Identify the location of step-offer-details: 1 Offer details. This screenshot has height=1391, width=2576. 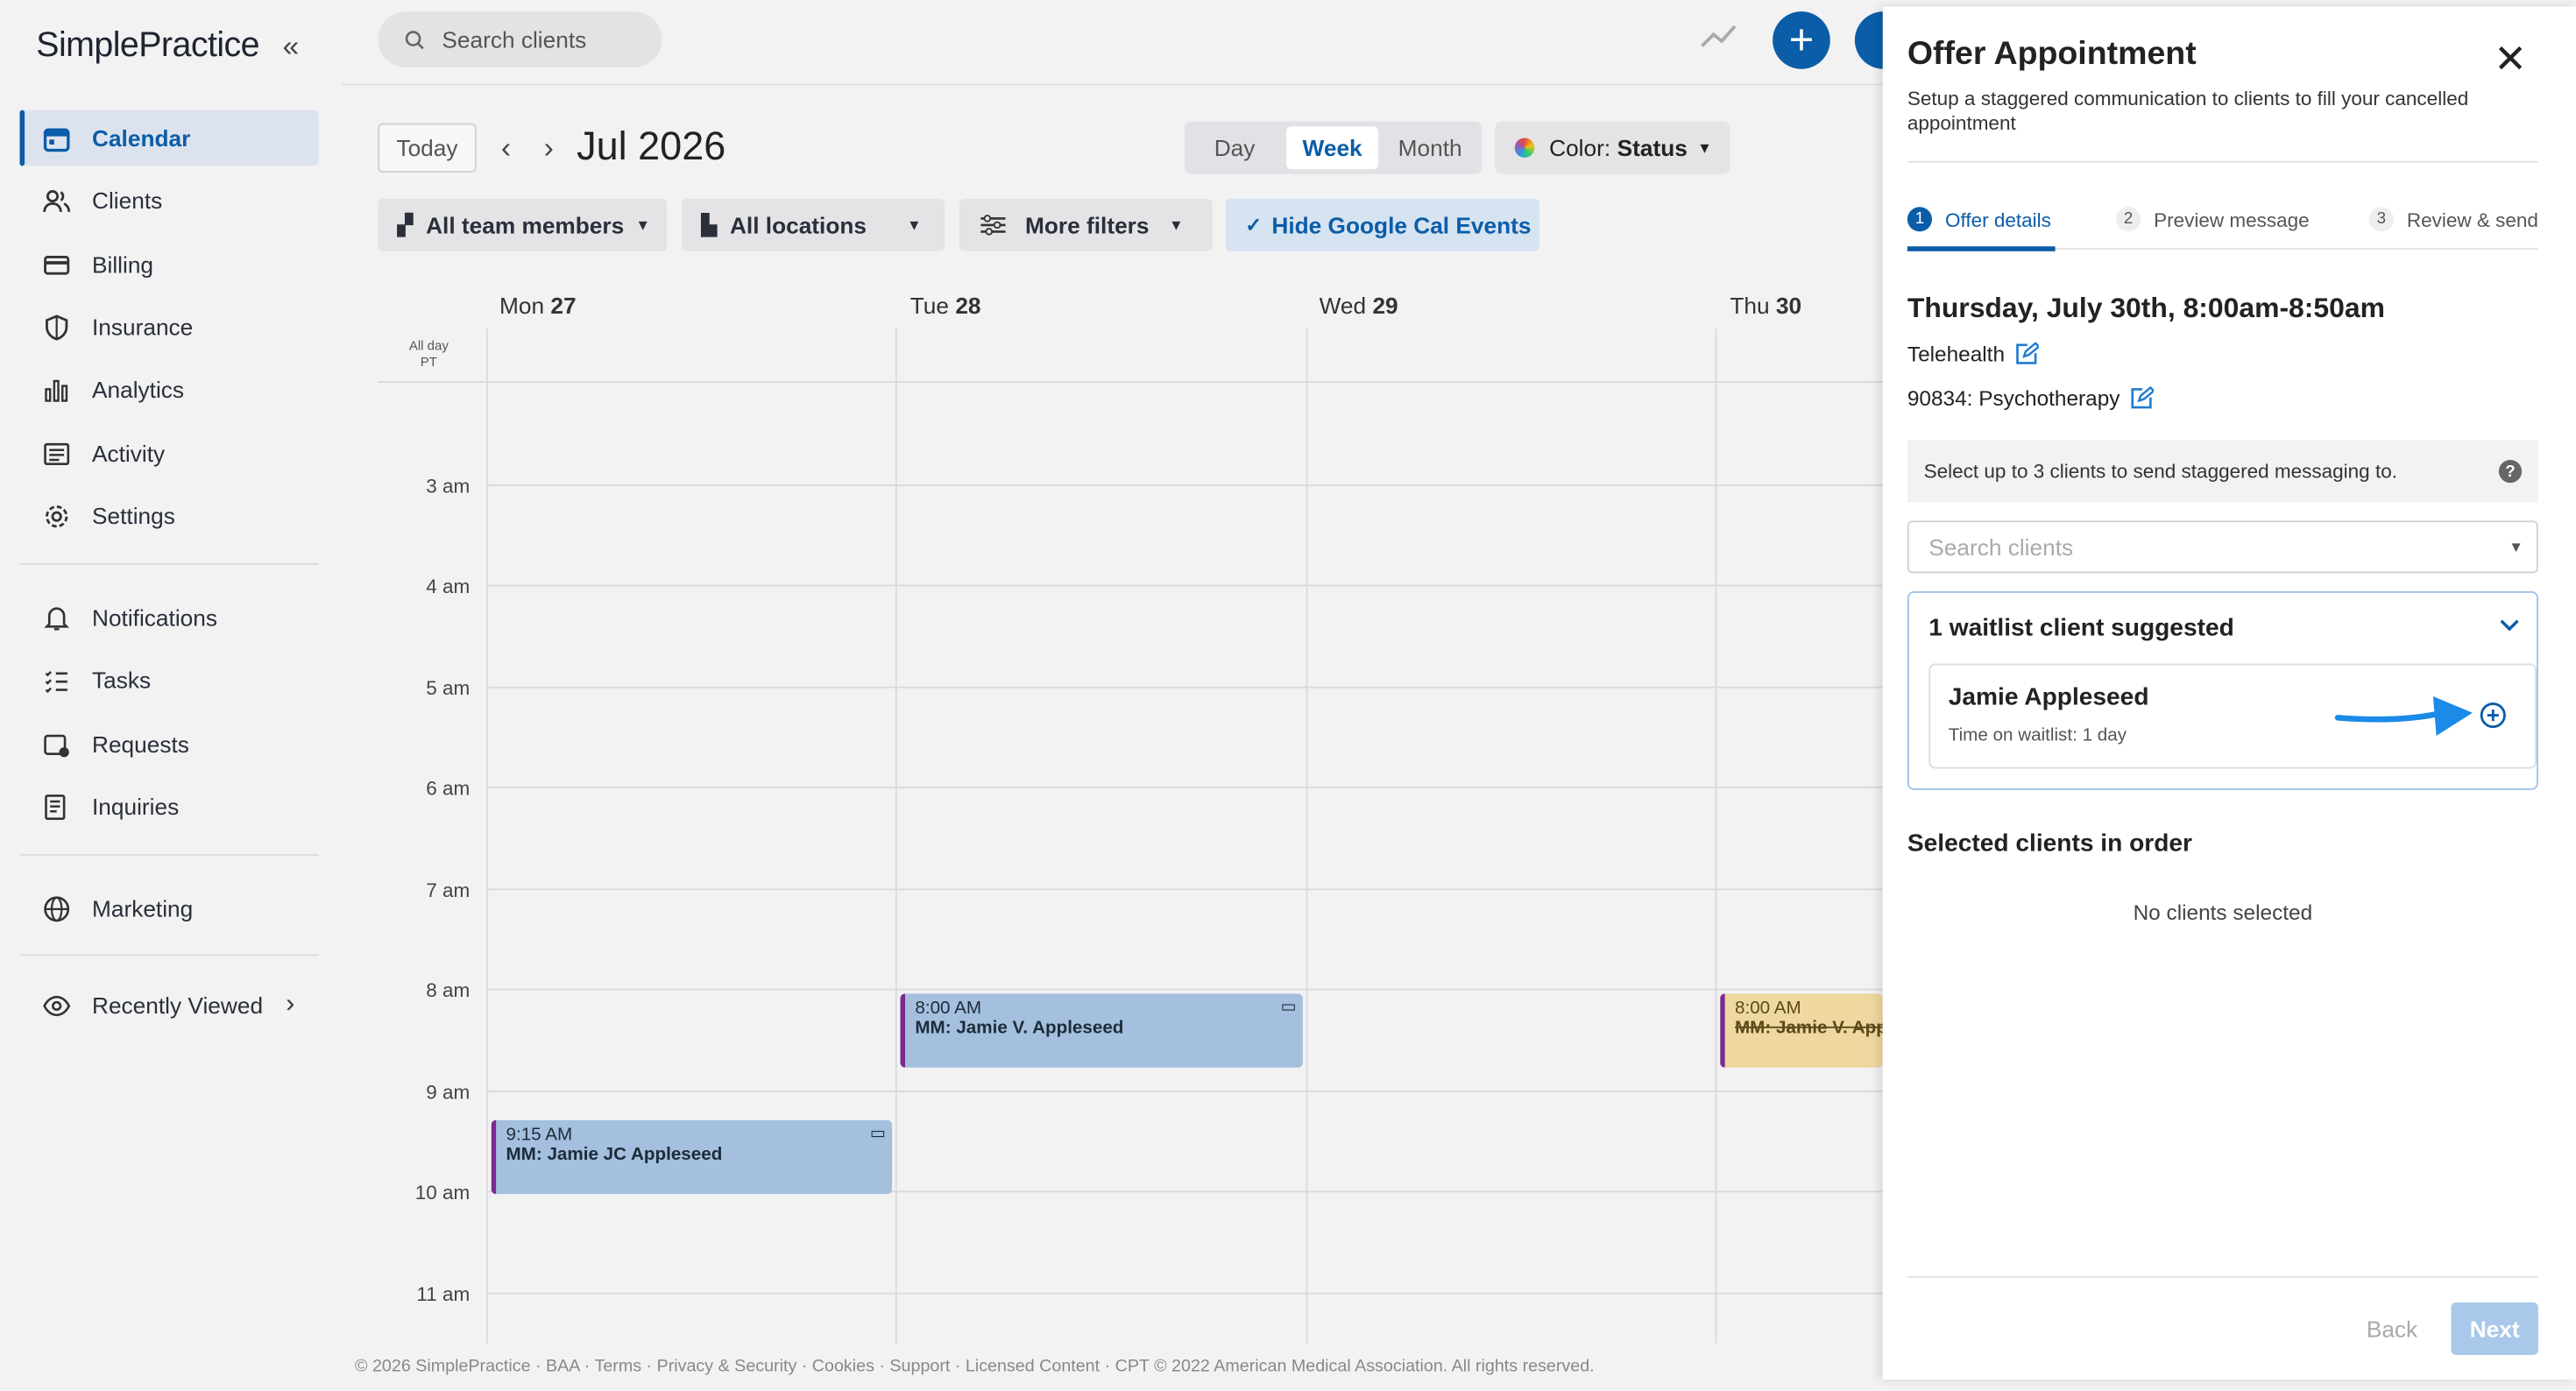
(1979, 219).